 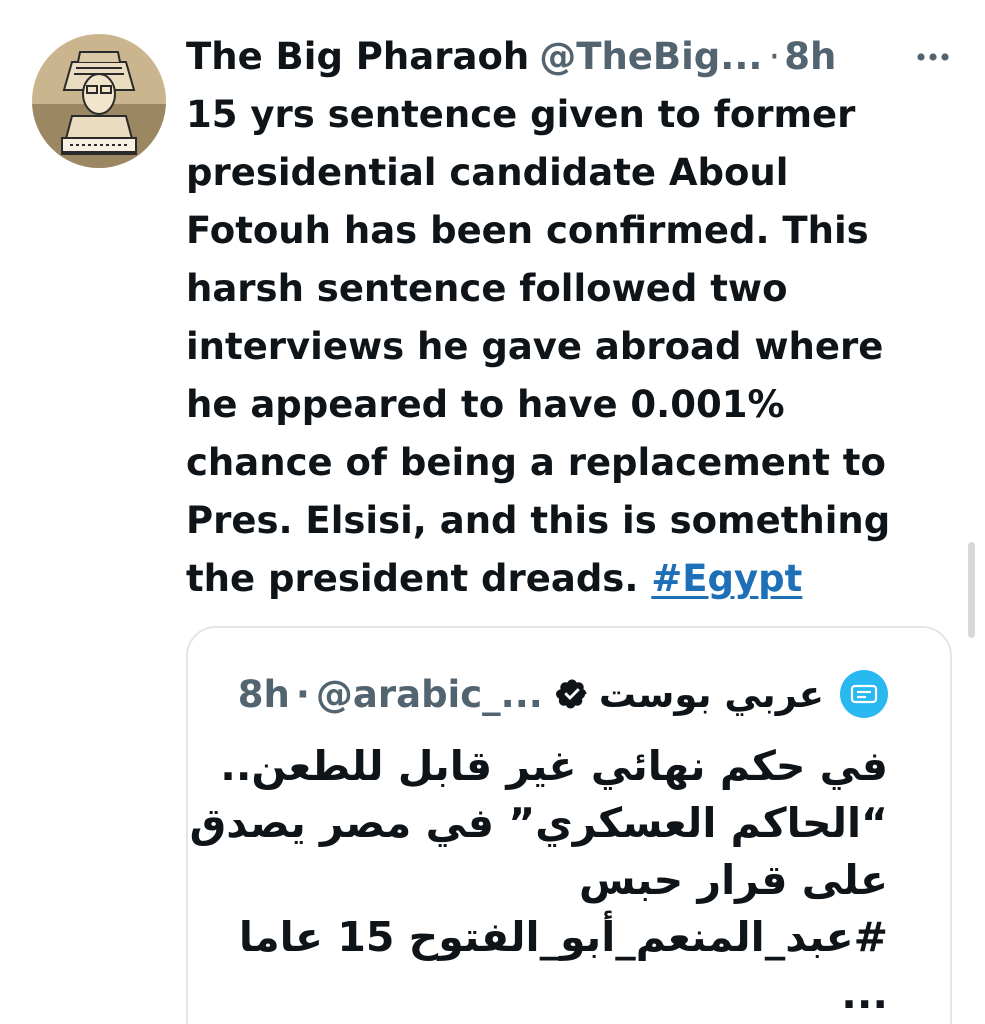 I want to click on quoted-text-line: على قرار حبس, so click(x=733, y=880).